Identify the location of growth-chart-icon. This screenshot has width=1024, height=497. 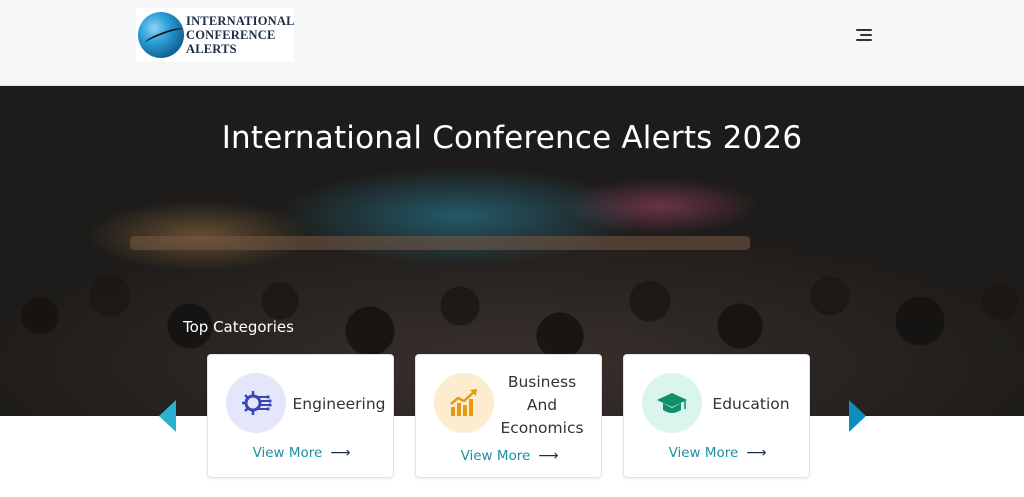
(464, 403).